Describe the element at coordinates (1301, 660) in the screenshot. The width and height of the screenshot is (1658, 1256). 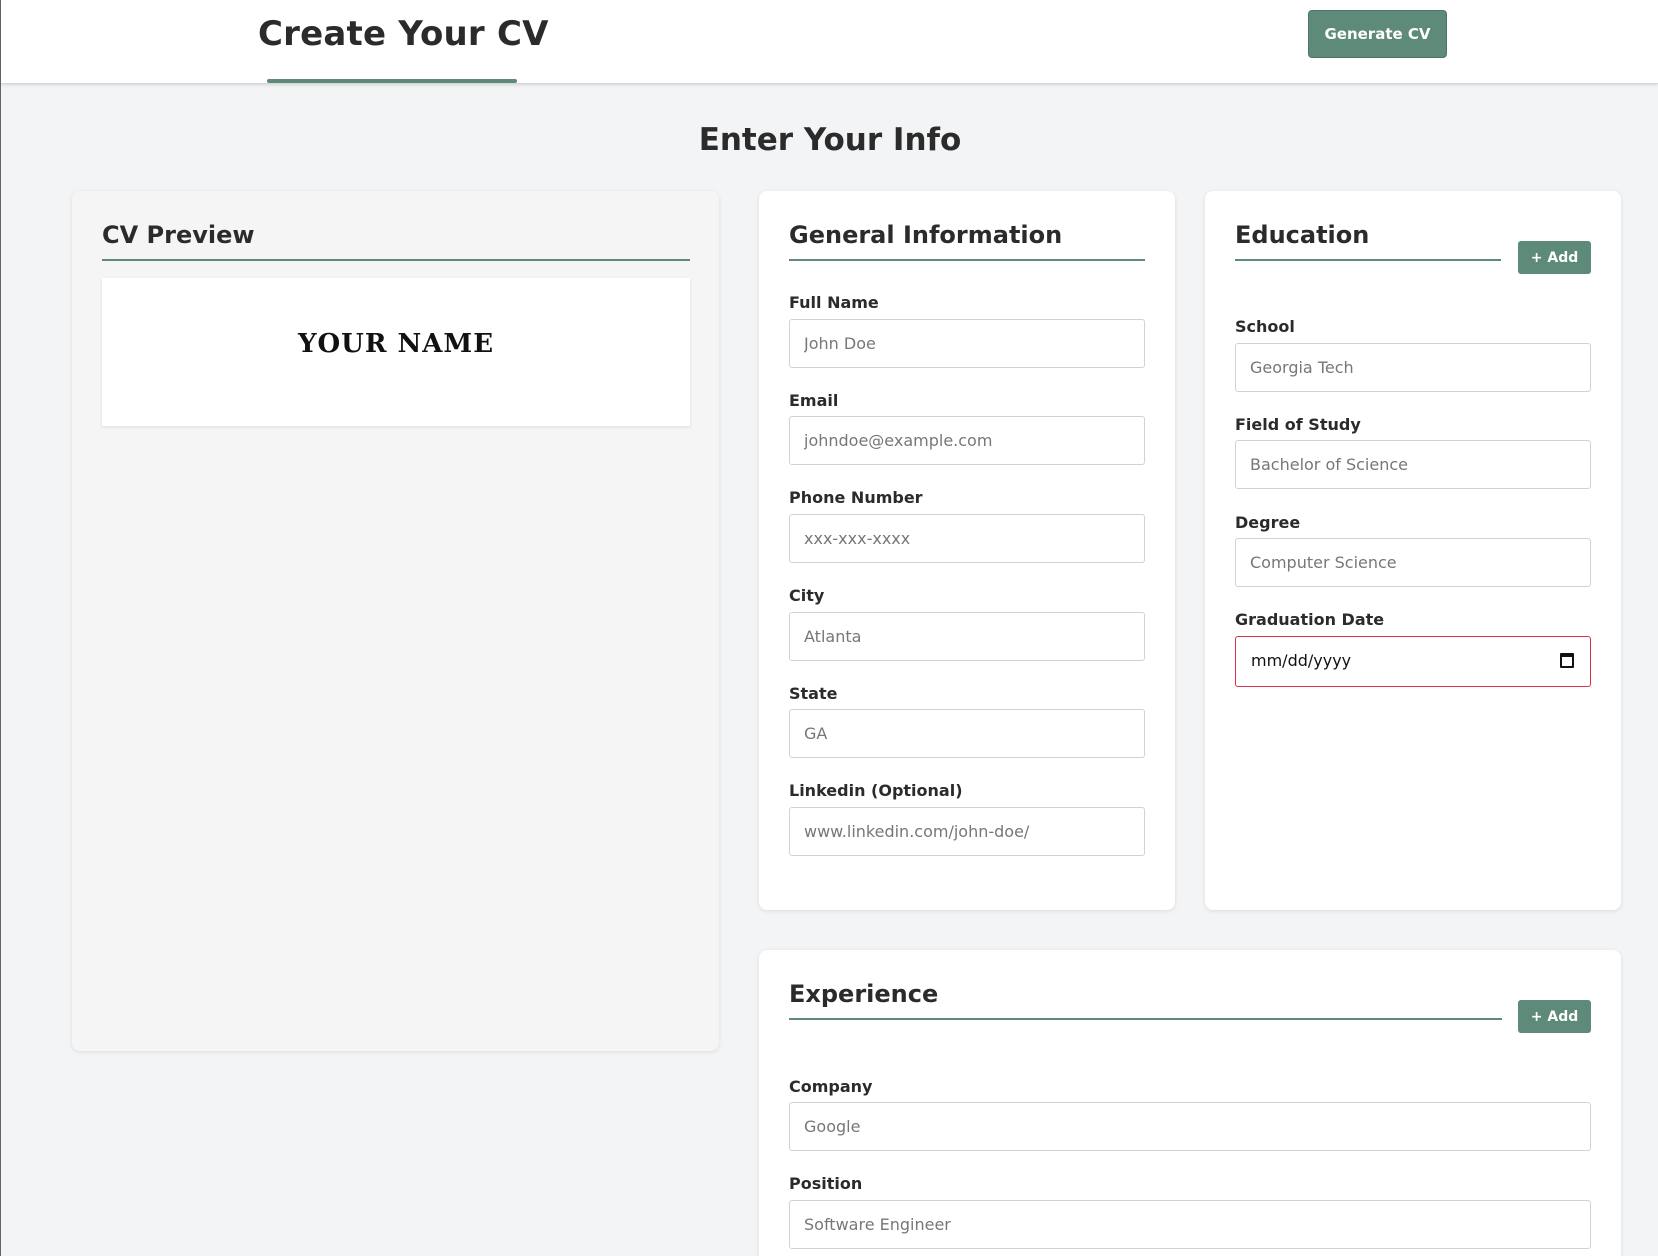
I see `graduation-date-value: mm/dd/yyyy` at that location.